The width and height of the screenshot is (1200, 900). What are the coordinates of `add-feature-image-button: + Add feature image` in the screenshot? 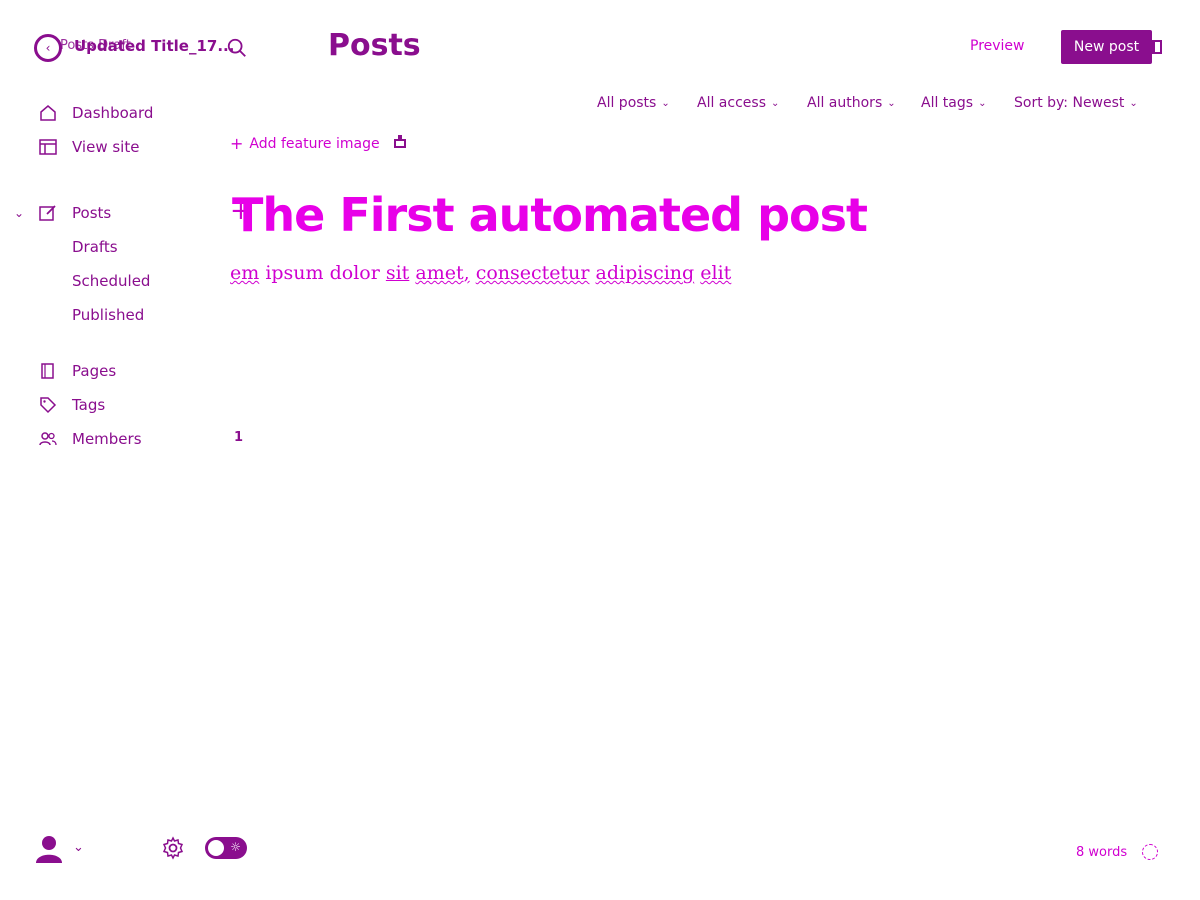 It's located at (305, 143).